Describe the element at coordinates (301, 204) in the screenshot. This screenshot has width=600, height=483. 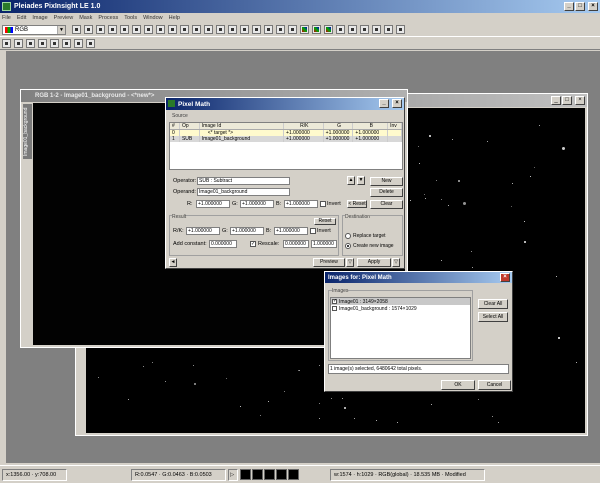
I see `b-coefficient-input: +1.000000` at that location.